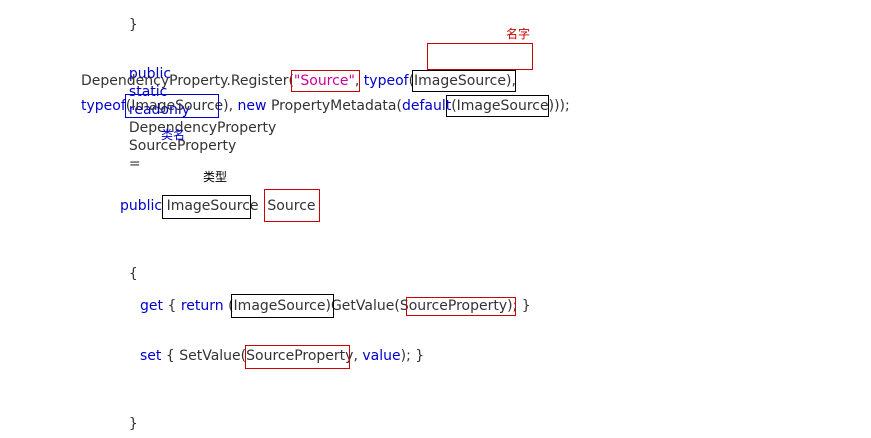 The image size is (871, 438). I want to click on class-annotation: 类名, so click(173, 135).